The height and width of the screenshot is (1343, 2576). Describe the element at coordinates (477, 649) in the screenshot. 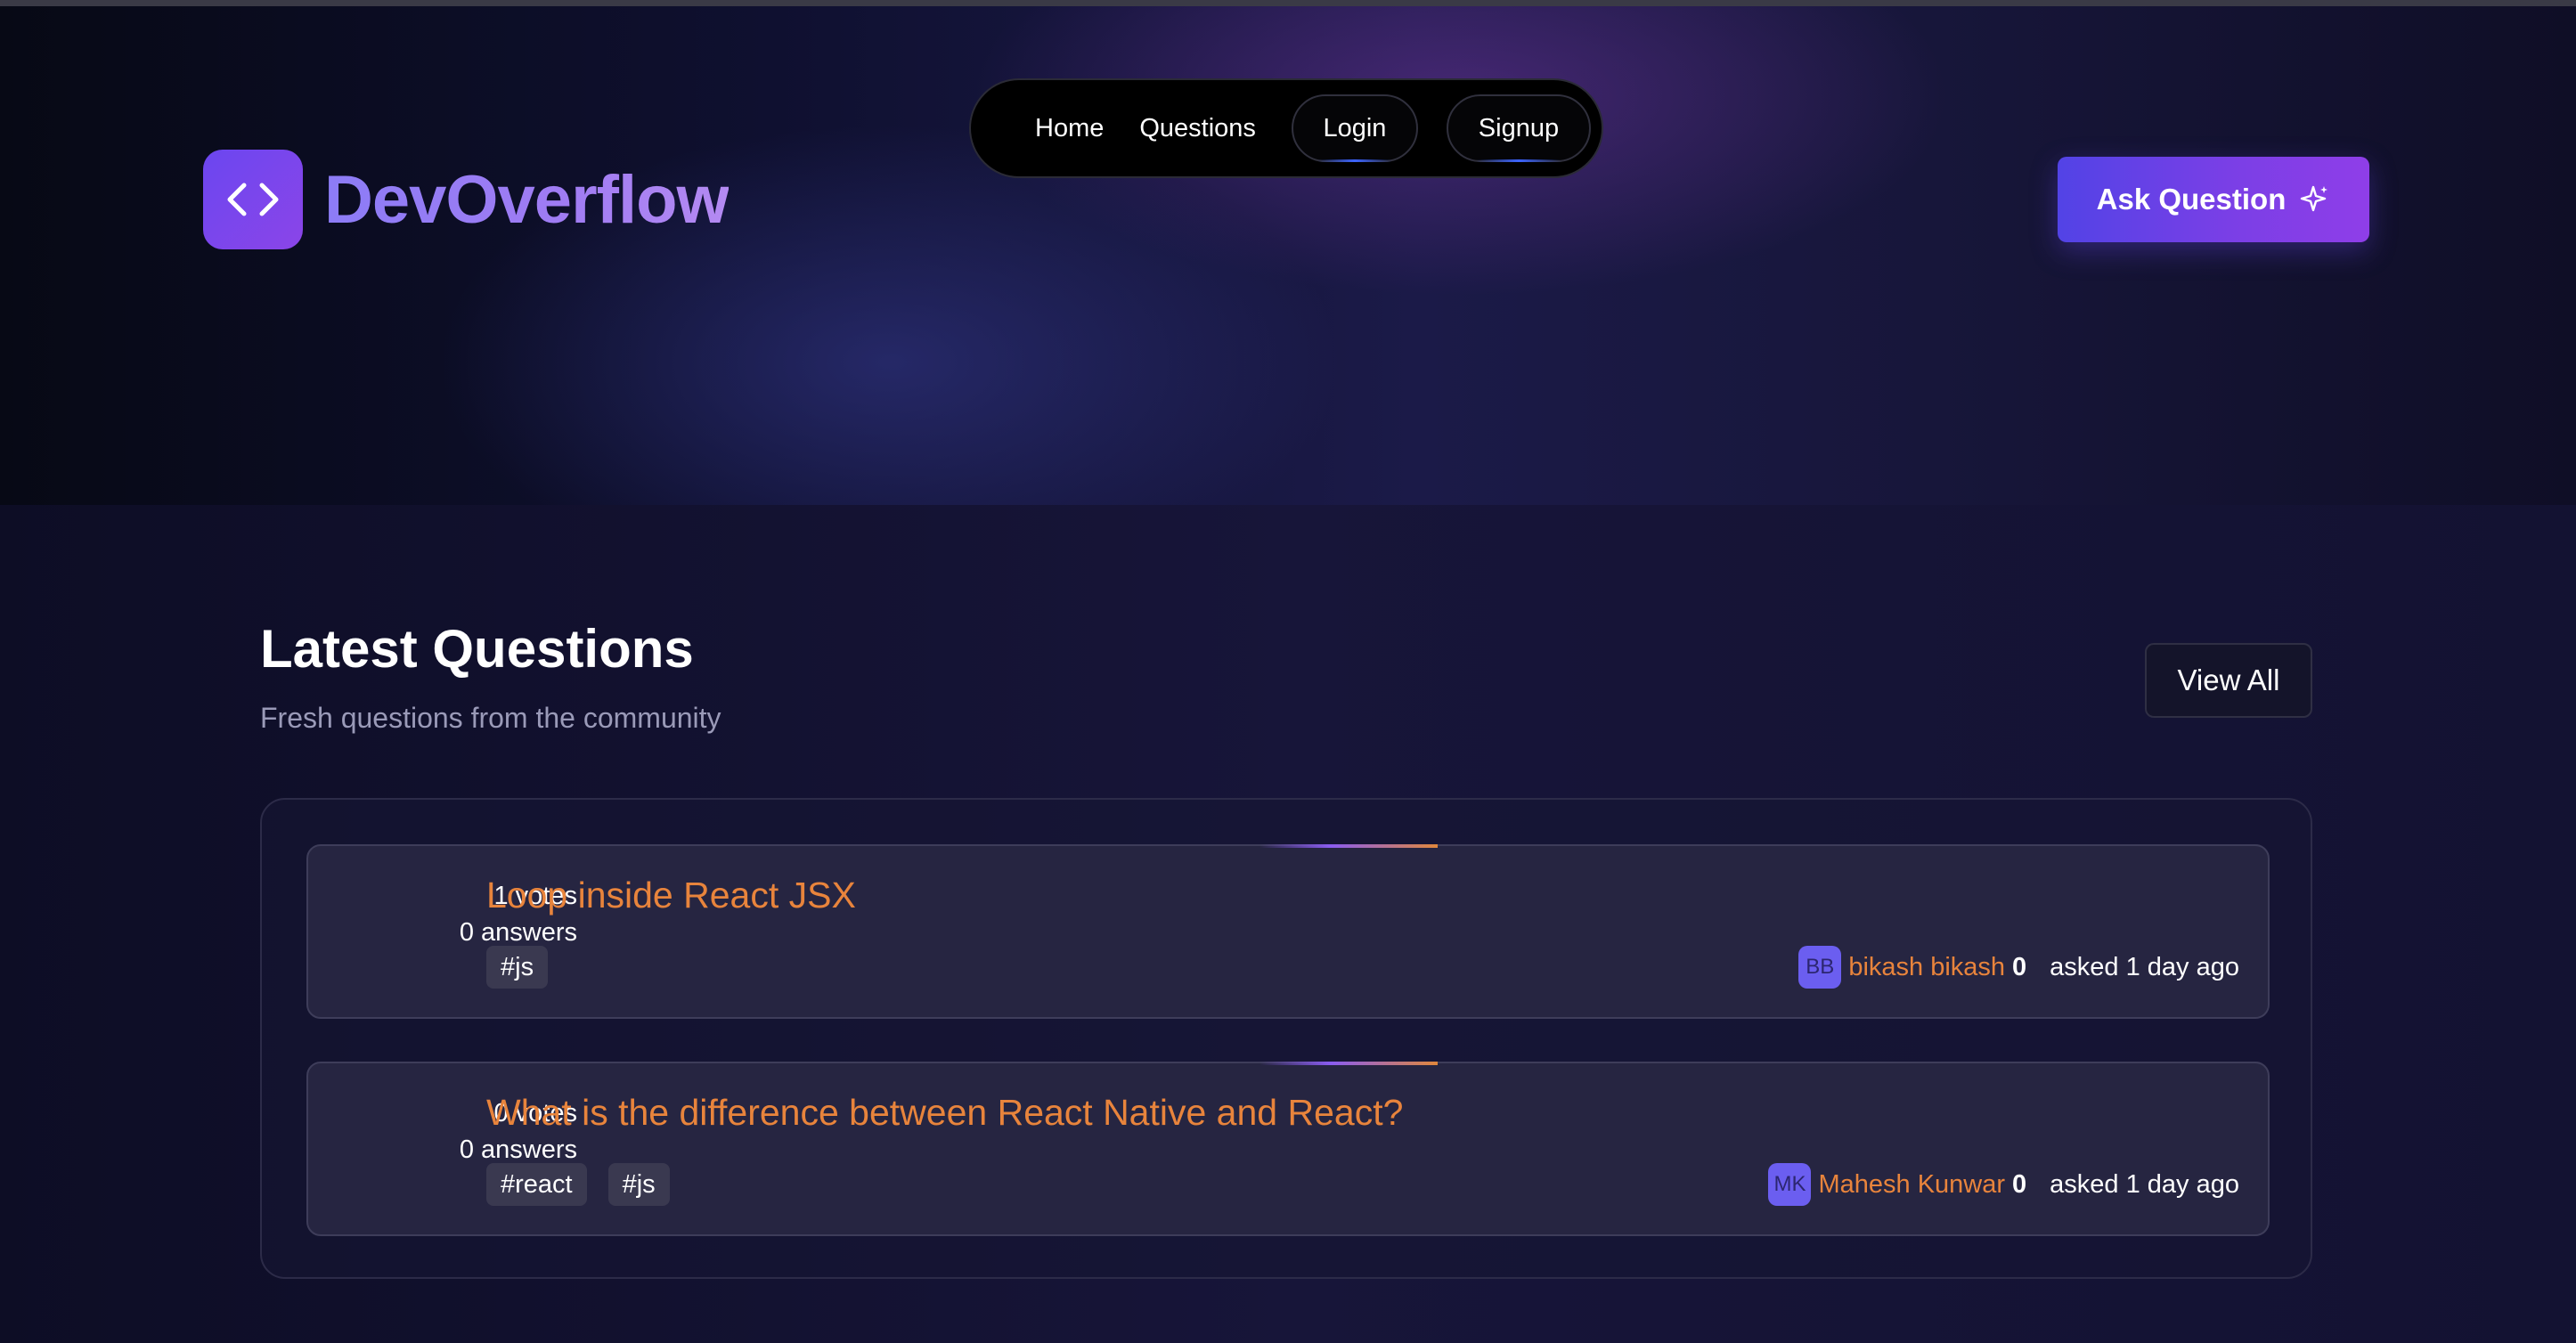

I see `section-title: Latest Questions` at that location.